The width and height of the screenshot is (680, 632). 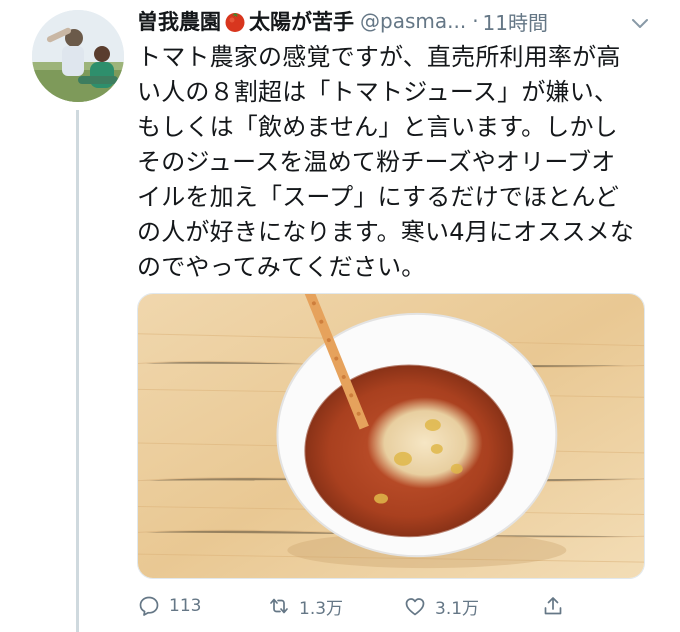 I want to click on avatar-photo, so click(x=78, y=56).